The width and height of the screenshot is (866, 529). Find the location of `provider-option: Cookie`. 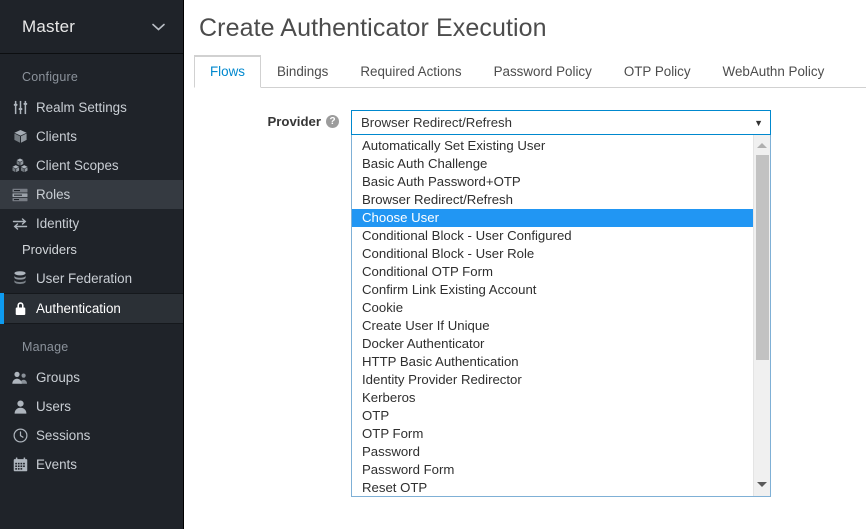

provider-option: Cookie is located at coordinates (552, 308).